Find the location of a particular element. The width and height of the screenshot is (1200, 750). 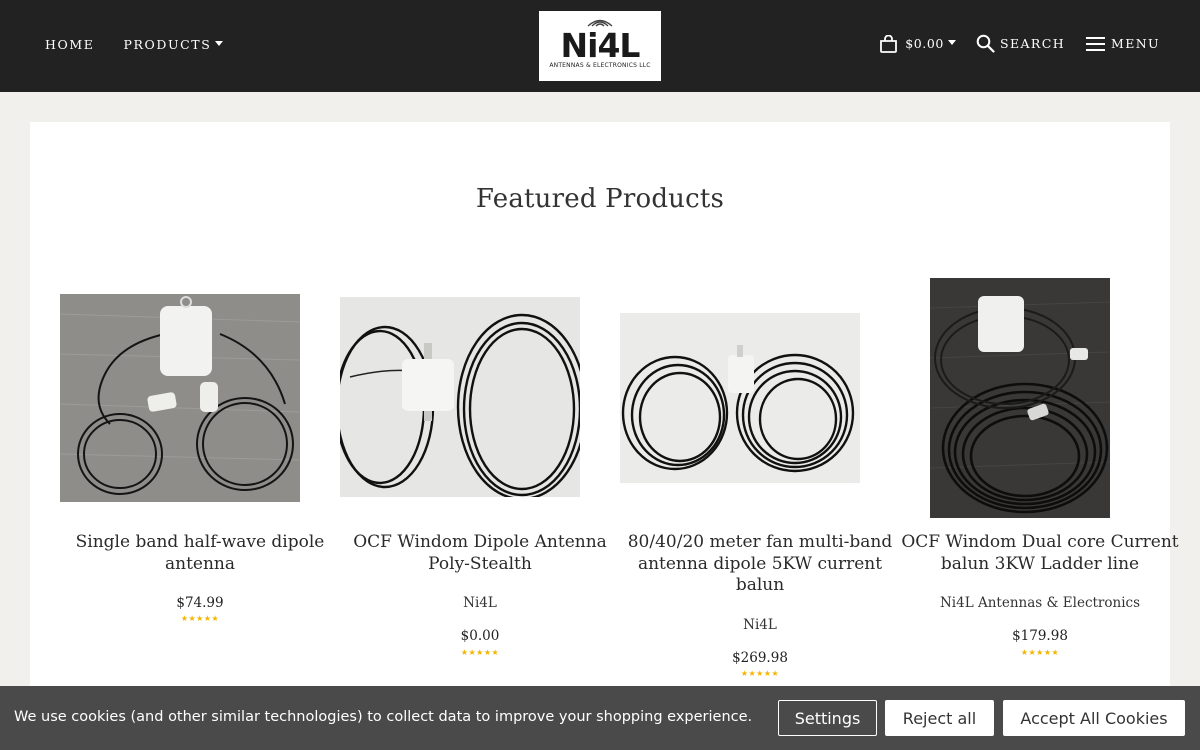

menu-button: MENU is located at coordinates (1123, 43).